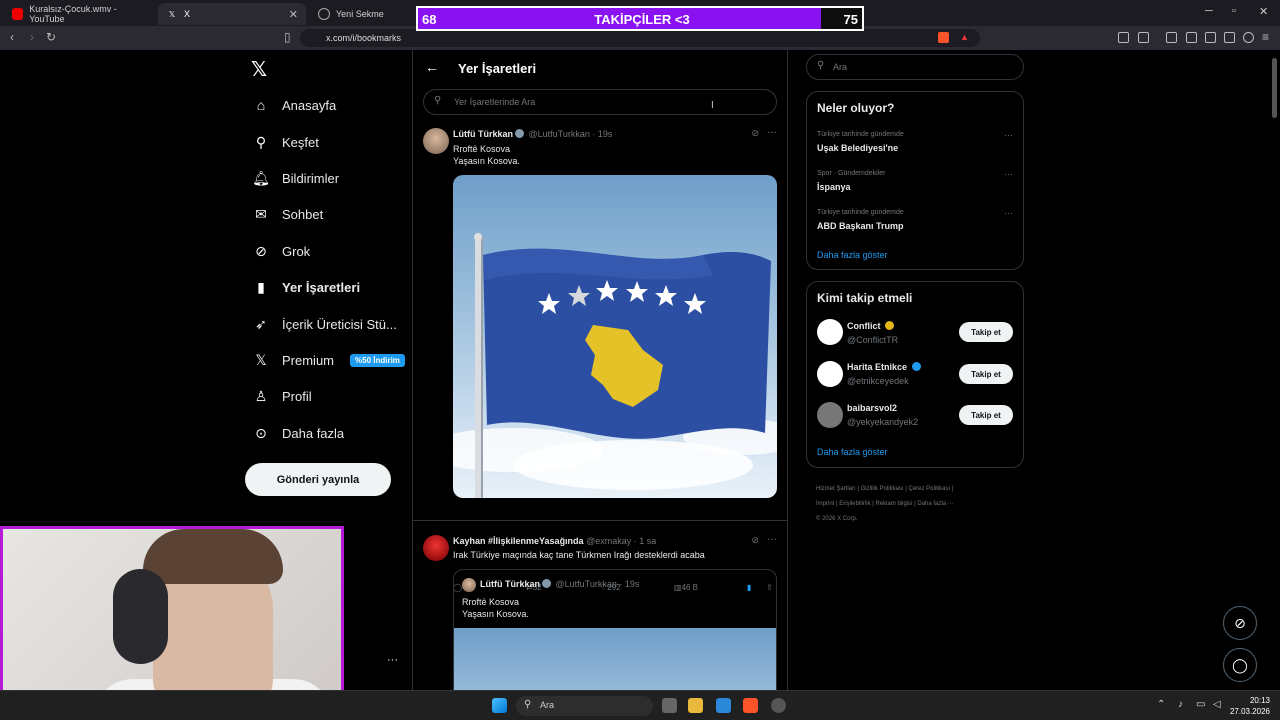  I want to click on file-explorer-icon, so click(695, 705).